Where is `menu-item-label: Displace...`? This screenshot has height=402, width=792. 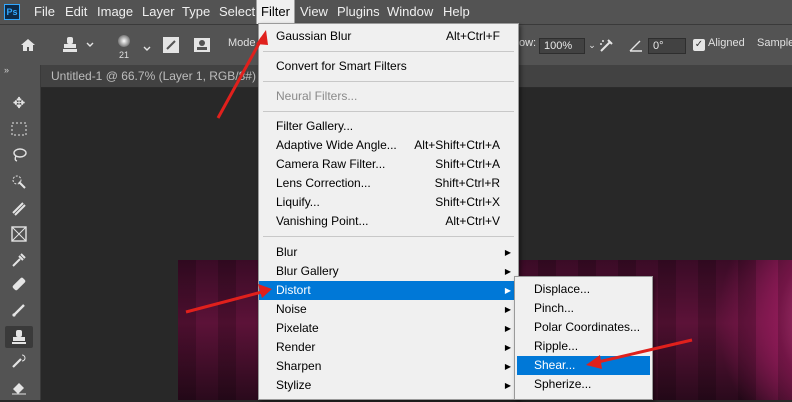
menu-item-label: Displace... is located at coordinates (562, 289).